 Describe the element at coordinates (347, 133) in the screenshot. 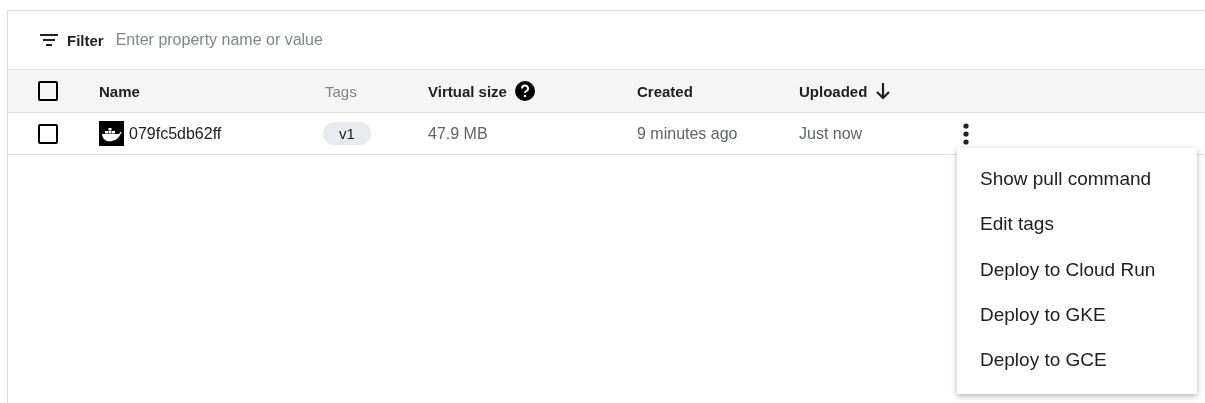

I see `tag-chip: v1` at that location.